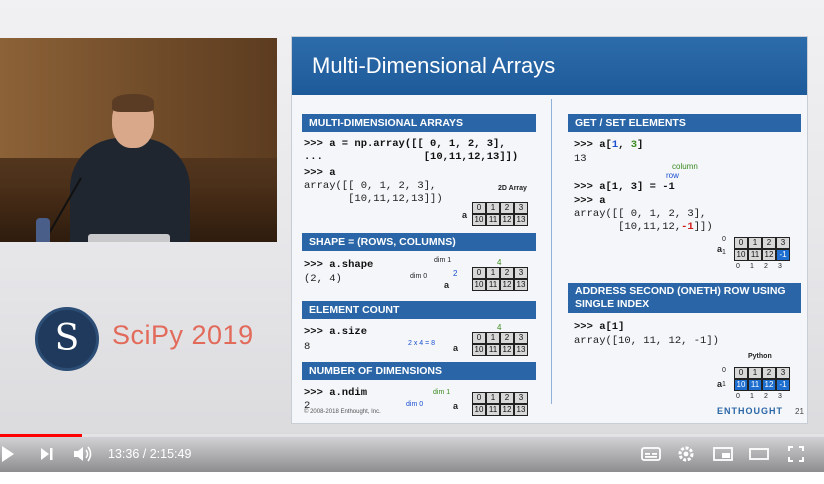 The height and width of the screenshot is (484, 824). Describe the element at coordinates (8, 456) in the screenshot. I see `play-icon` at that location.